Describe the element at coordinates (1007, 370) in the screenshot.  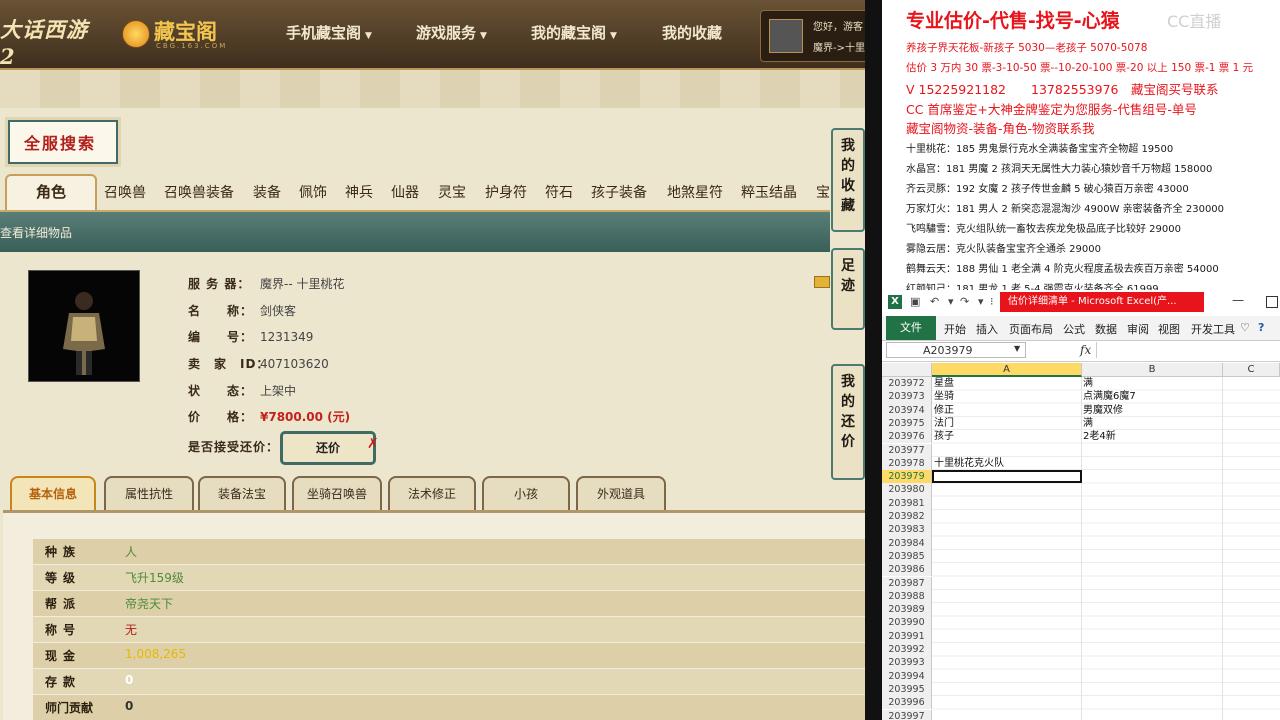
I see `column-header-a: A` at that location.